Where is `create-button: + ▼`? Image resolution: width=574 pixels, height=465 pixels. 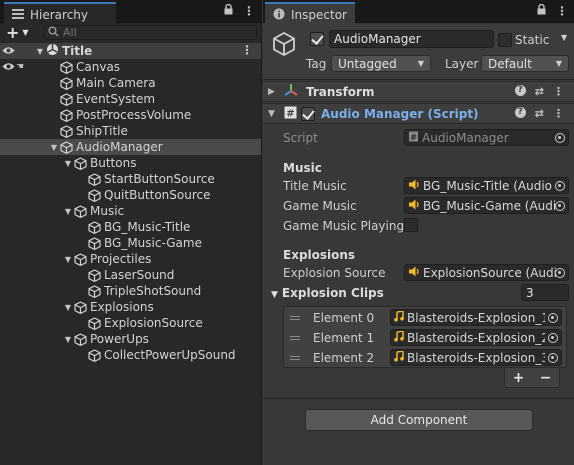 create-button: + ▼ is located at coordinates (21, 32).